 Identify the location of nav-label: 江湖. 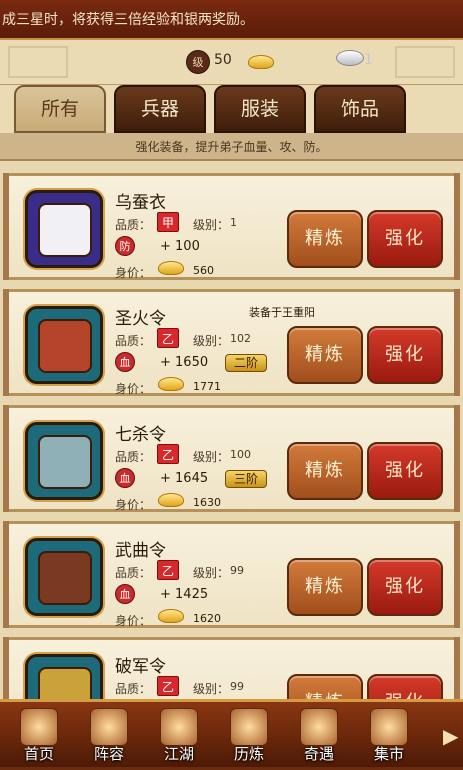
(178, 754).